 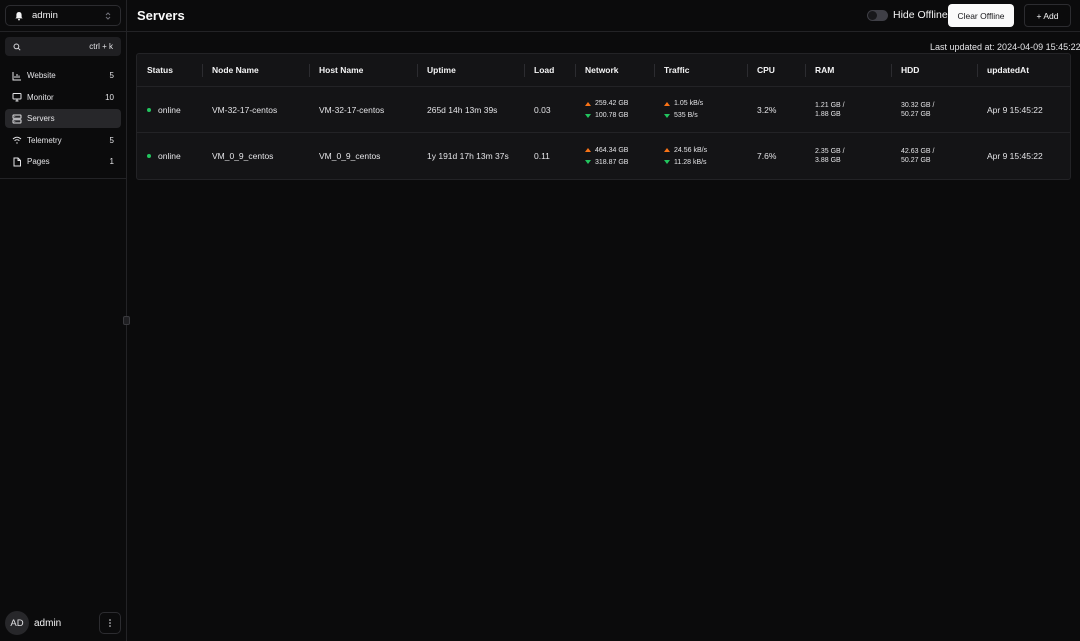 What do you see at coordinates (544, 70) in the screenshot?
I see `column-header-load: Load` at bounding box center [544, 70].